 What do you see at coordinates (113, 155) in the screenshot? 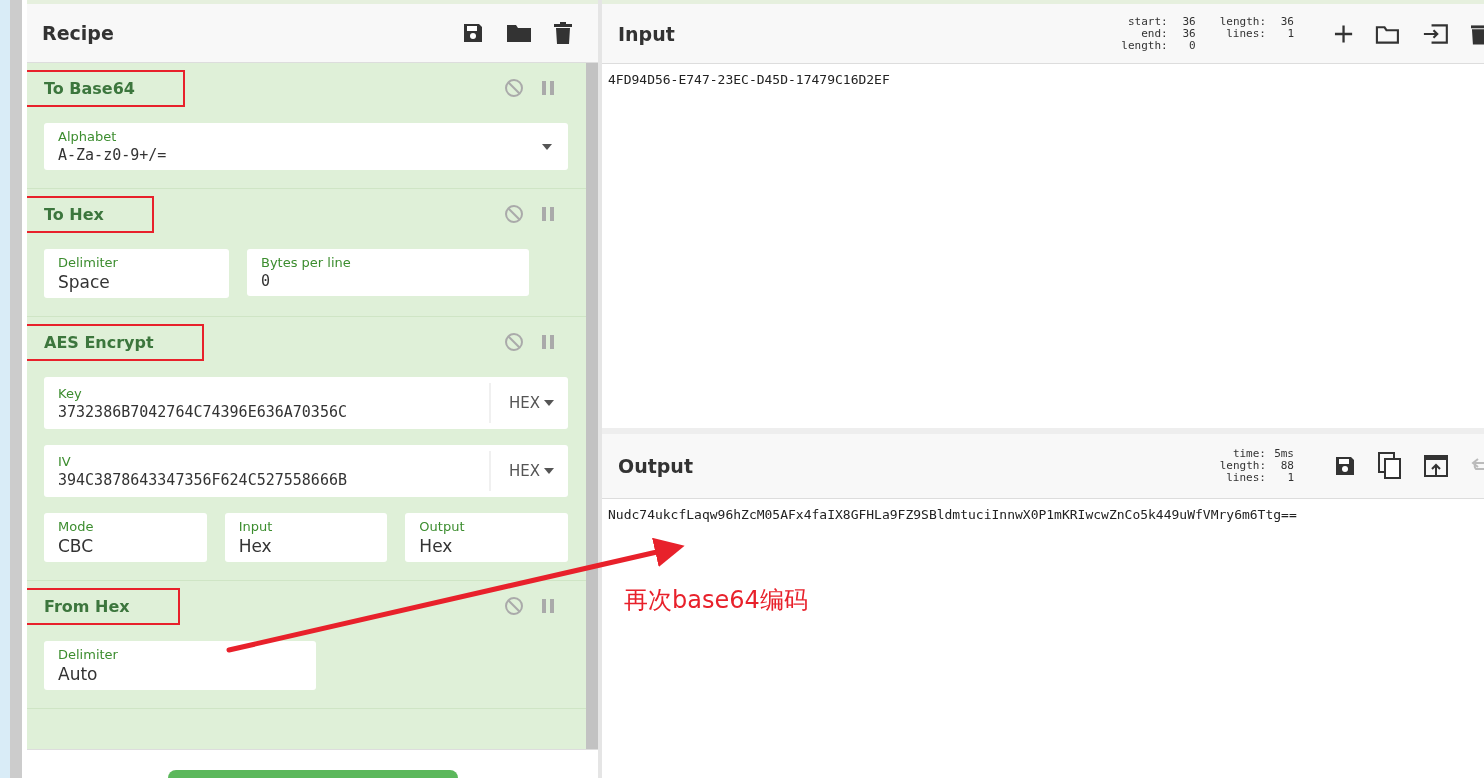
I see `field-value: A-Za-z0-9+/=` at bounding box center [113, 155].